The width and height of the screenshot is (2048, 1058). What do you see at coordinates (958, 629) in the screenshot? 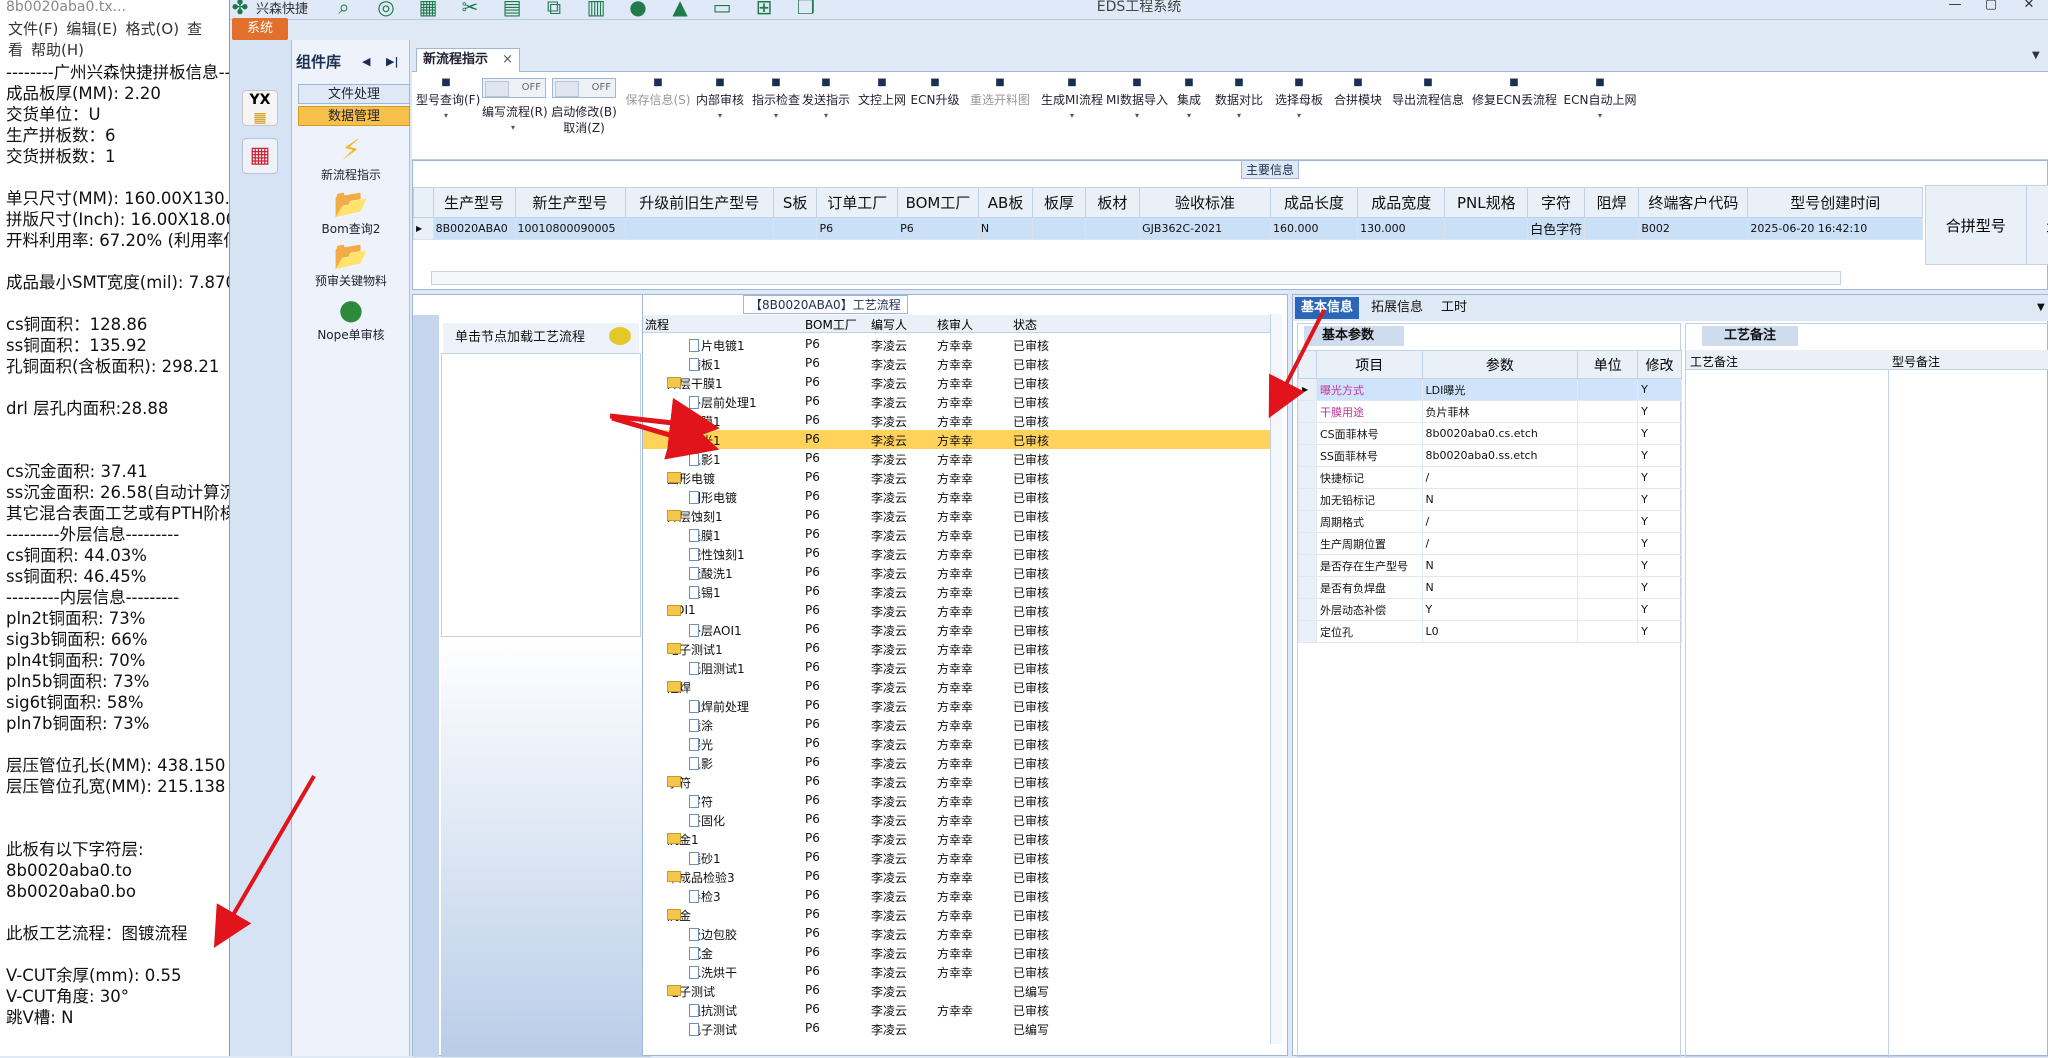
I see `tree-row: 外层AOI1 P6 李凌云 方幸幸 已审核` at bounding box center [958, 629].